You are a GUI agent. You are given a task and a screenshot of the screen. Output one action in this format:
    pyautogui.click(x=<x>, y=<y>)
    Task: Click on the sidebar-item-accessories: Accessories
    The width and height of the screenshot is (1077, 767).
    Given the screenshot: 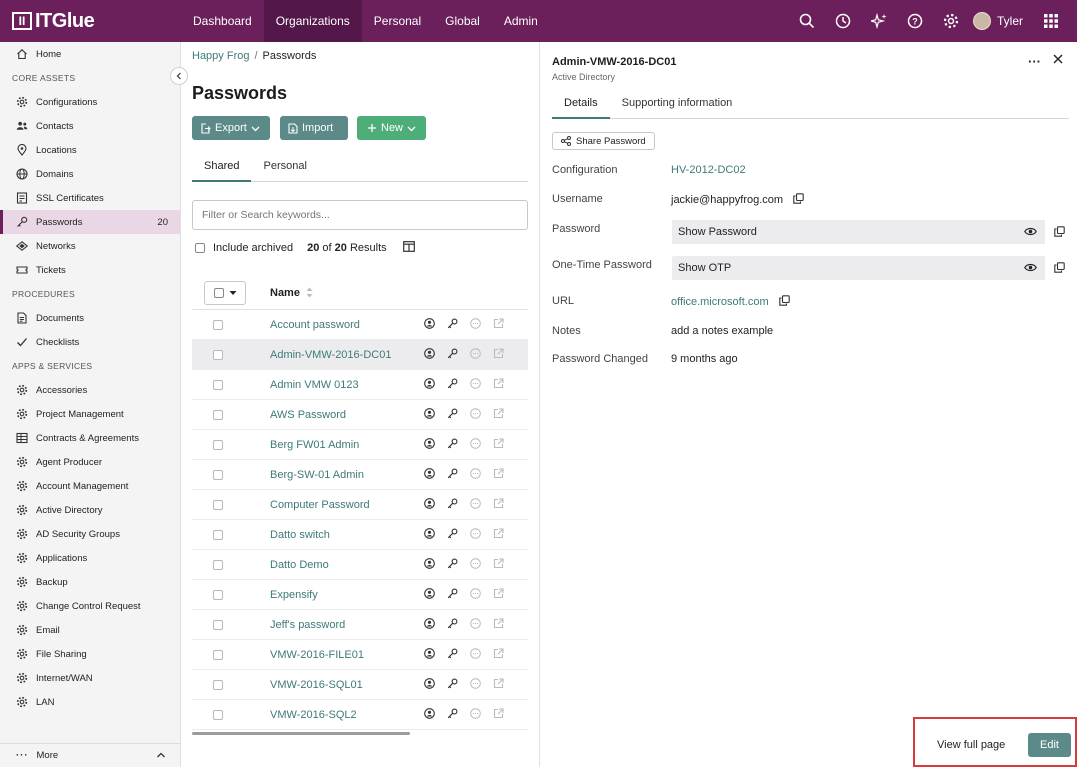 What is the action you would take?
    pyautogui.click(x=90, y=390)
    